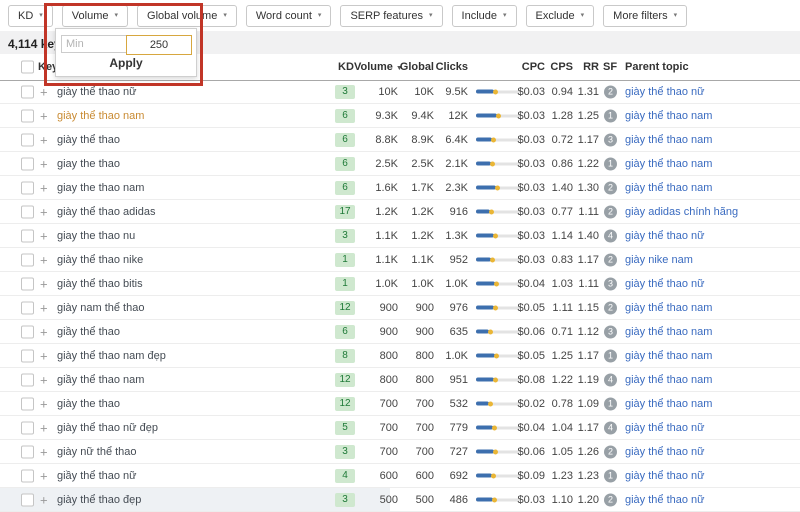  I want to click on filter-volume-button: Volume ▾, so click(95, 16).